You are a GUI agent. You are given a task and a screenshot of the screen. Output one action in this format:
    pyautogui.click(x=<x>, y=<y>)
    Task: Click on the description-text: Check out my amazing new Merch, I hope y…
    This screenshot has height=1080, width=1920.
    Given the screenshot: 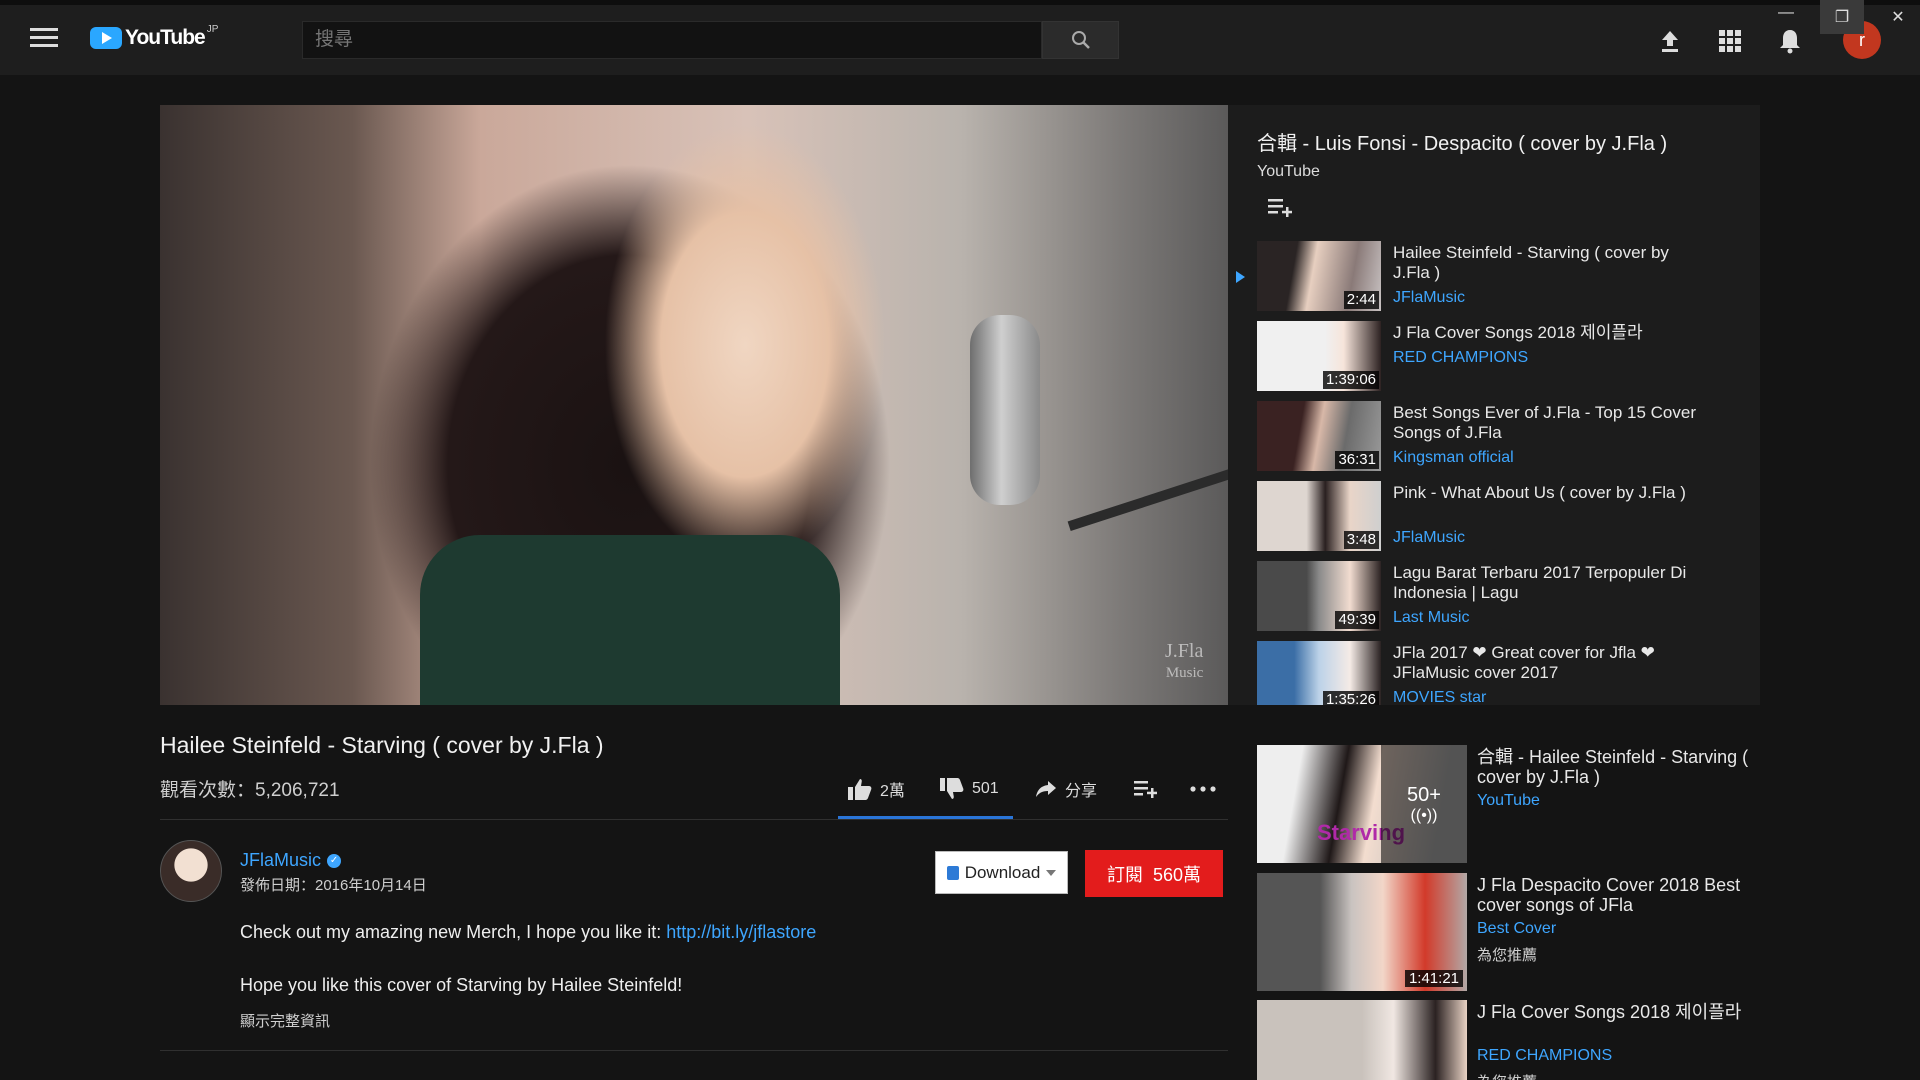 What is the action you would take?
    pyautogui.click(x=453, y=932)
    